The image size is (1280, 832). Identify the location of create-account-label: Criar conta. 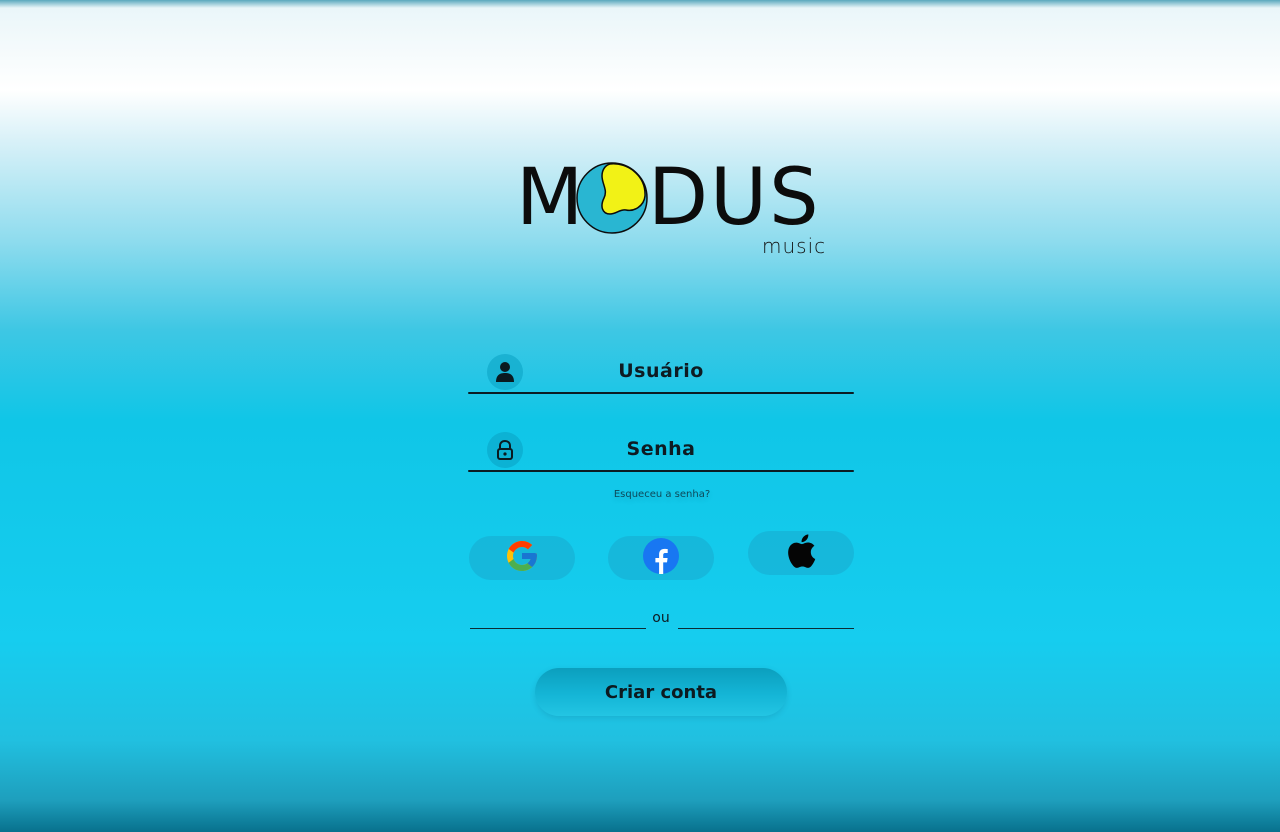
(661, 692).